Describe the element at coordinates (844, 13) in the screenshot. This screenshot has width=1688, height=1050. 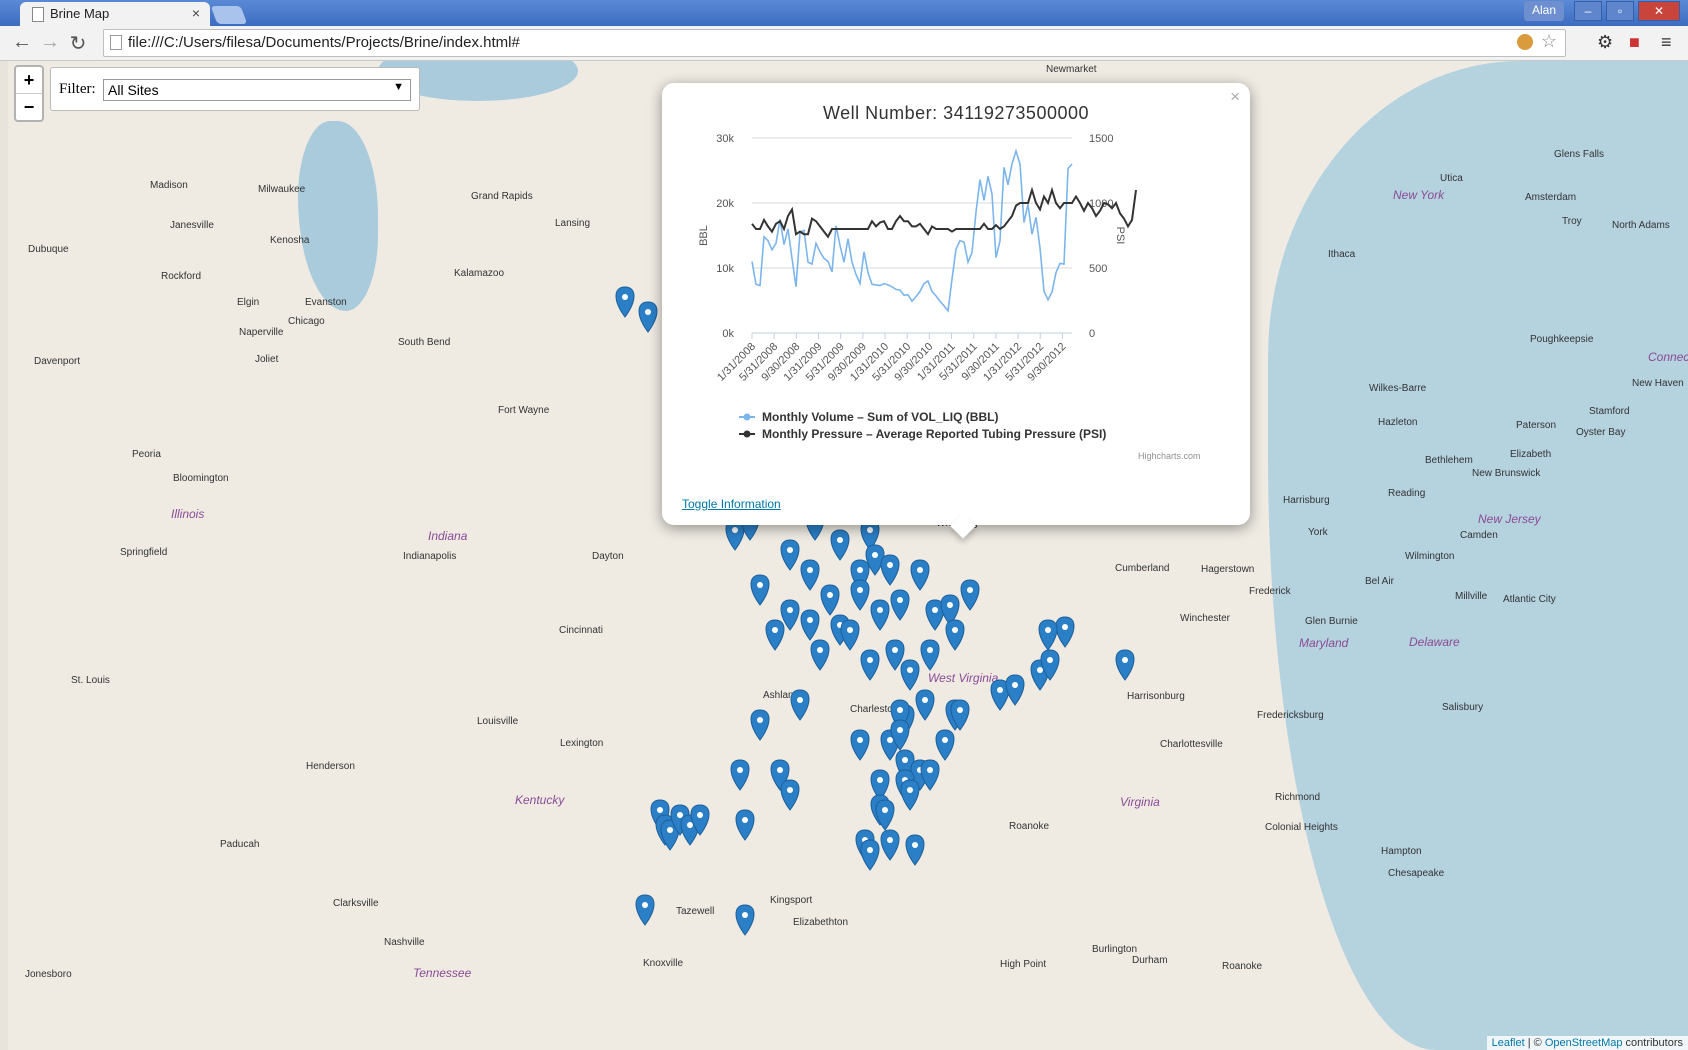
I see `title-bar: Brine Map × Alan – ▫ ✕` at that location.